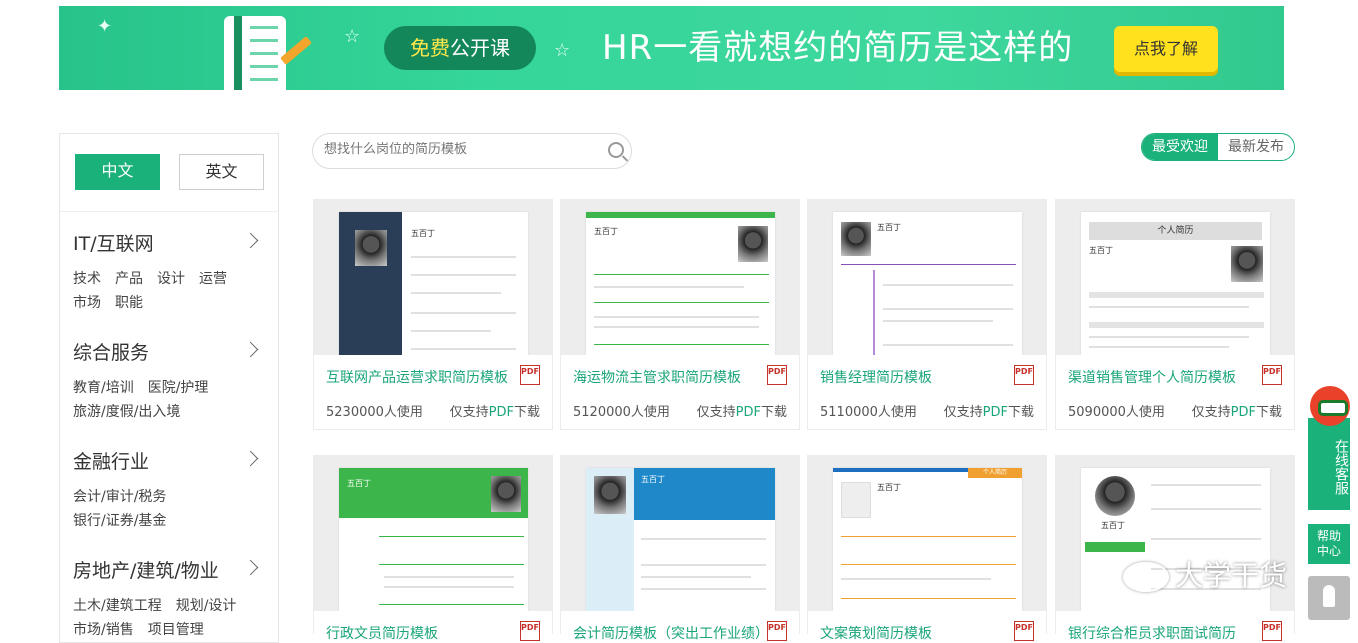  I want to click on category-tag: 银行/证券/基金, so click(119, 521).